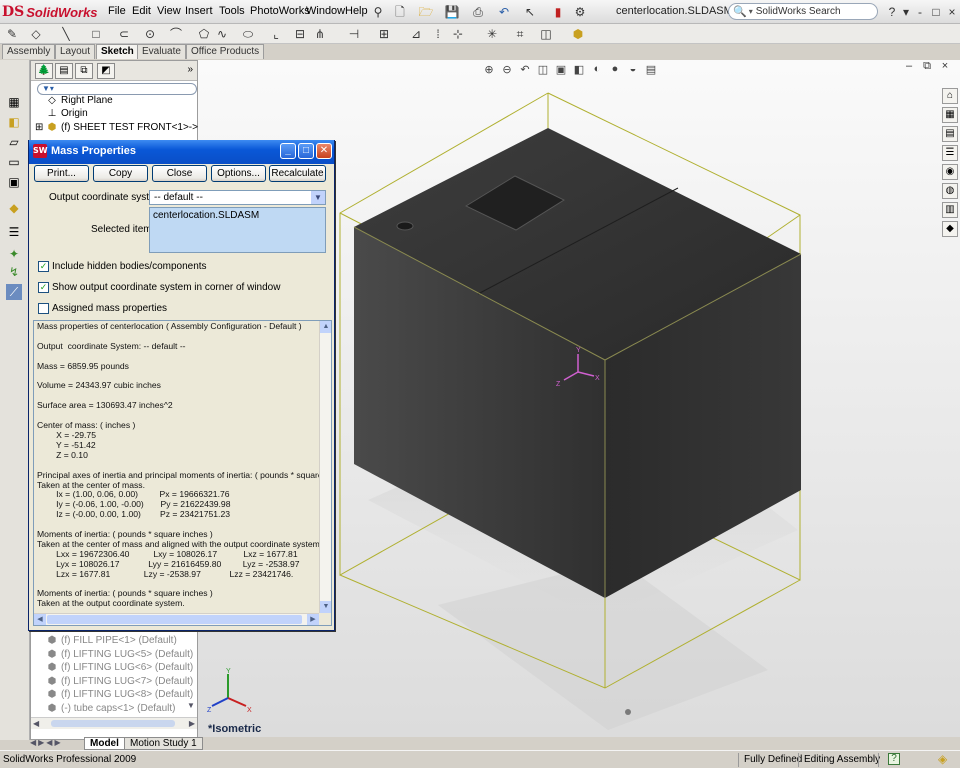 This screenshot has height=768, width=960. Describe the element at coordinates (492, 34) in the screenshot. I see `quick-snaps-icon: ✳` at that location.